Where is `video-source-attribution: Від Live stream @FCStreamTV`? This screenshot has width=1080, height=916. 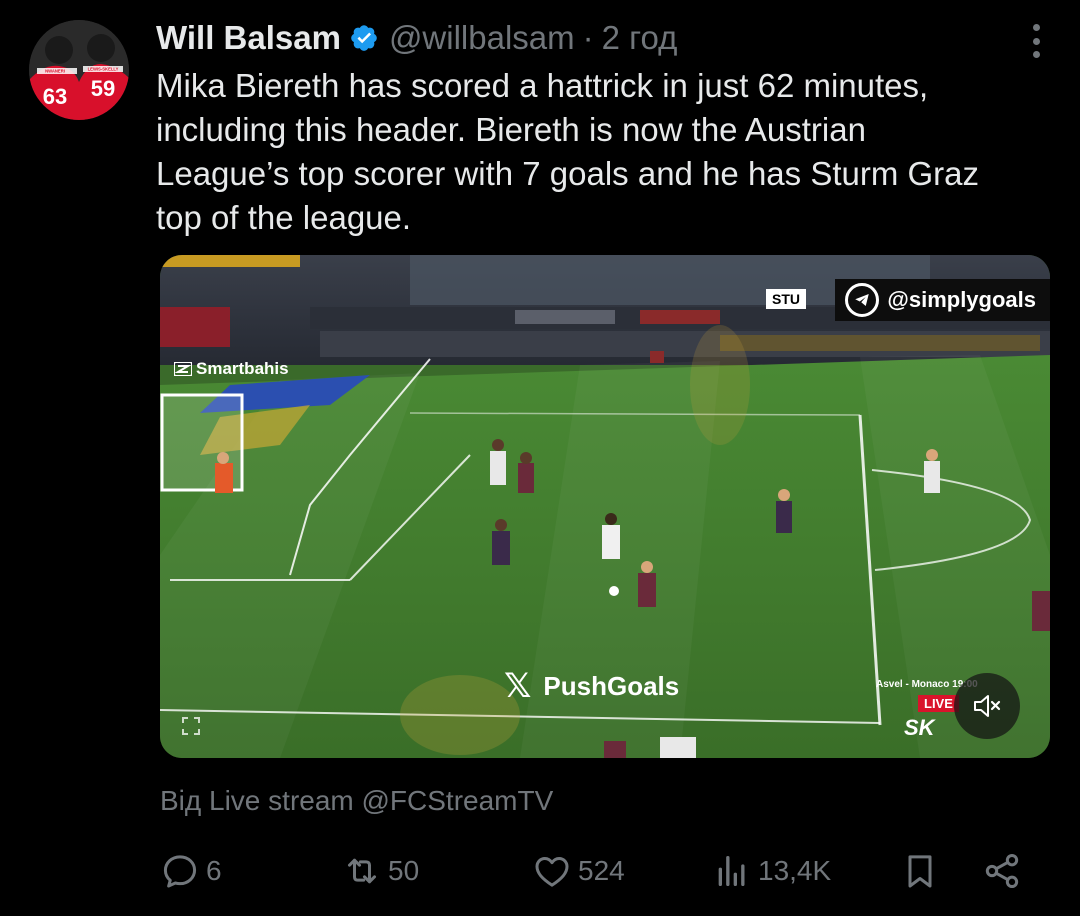 video-source-attribution: Від Live stream @FCStreamTV is located at coordinates (356, 801).